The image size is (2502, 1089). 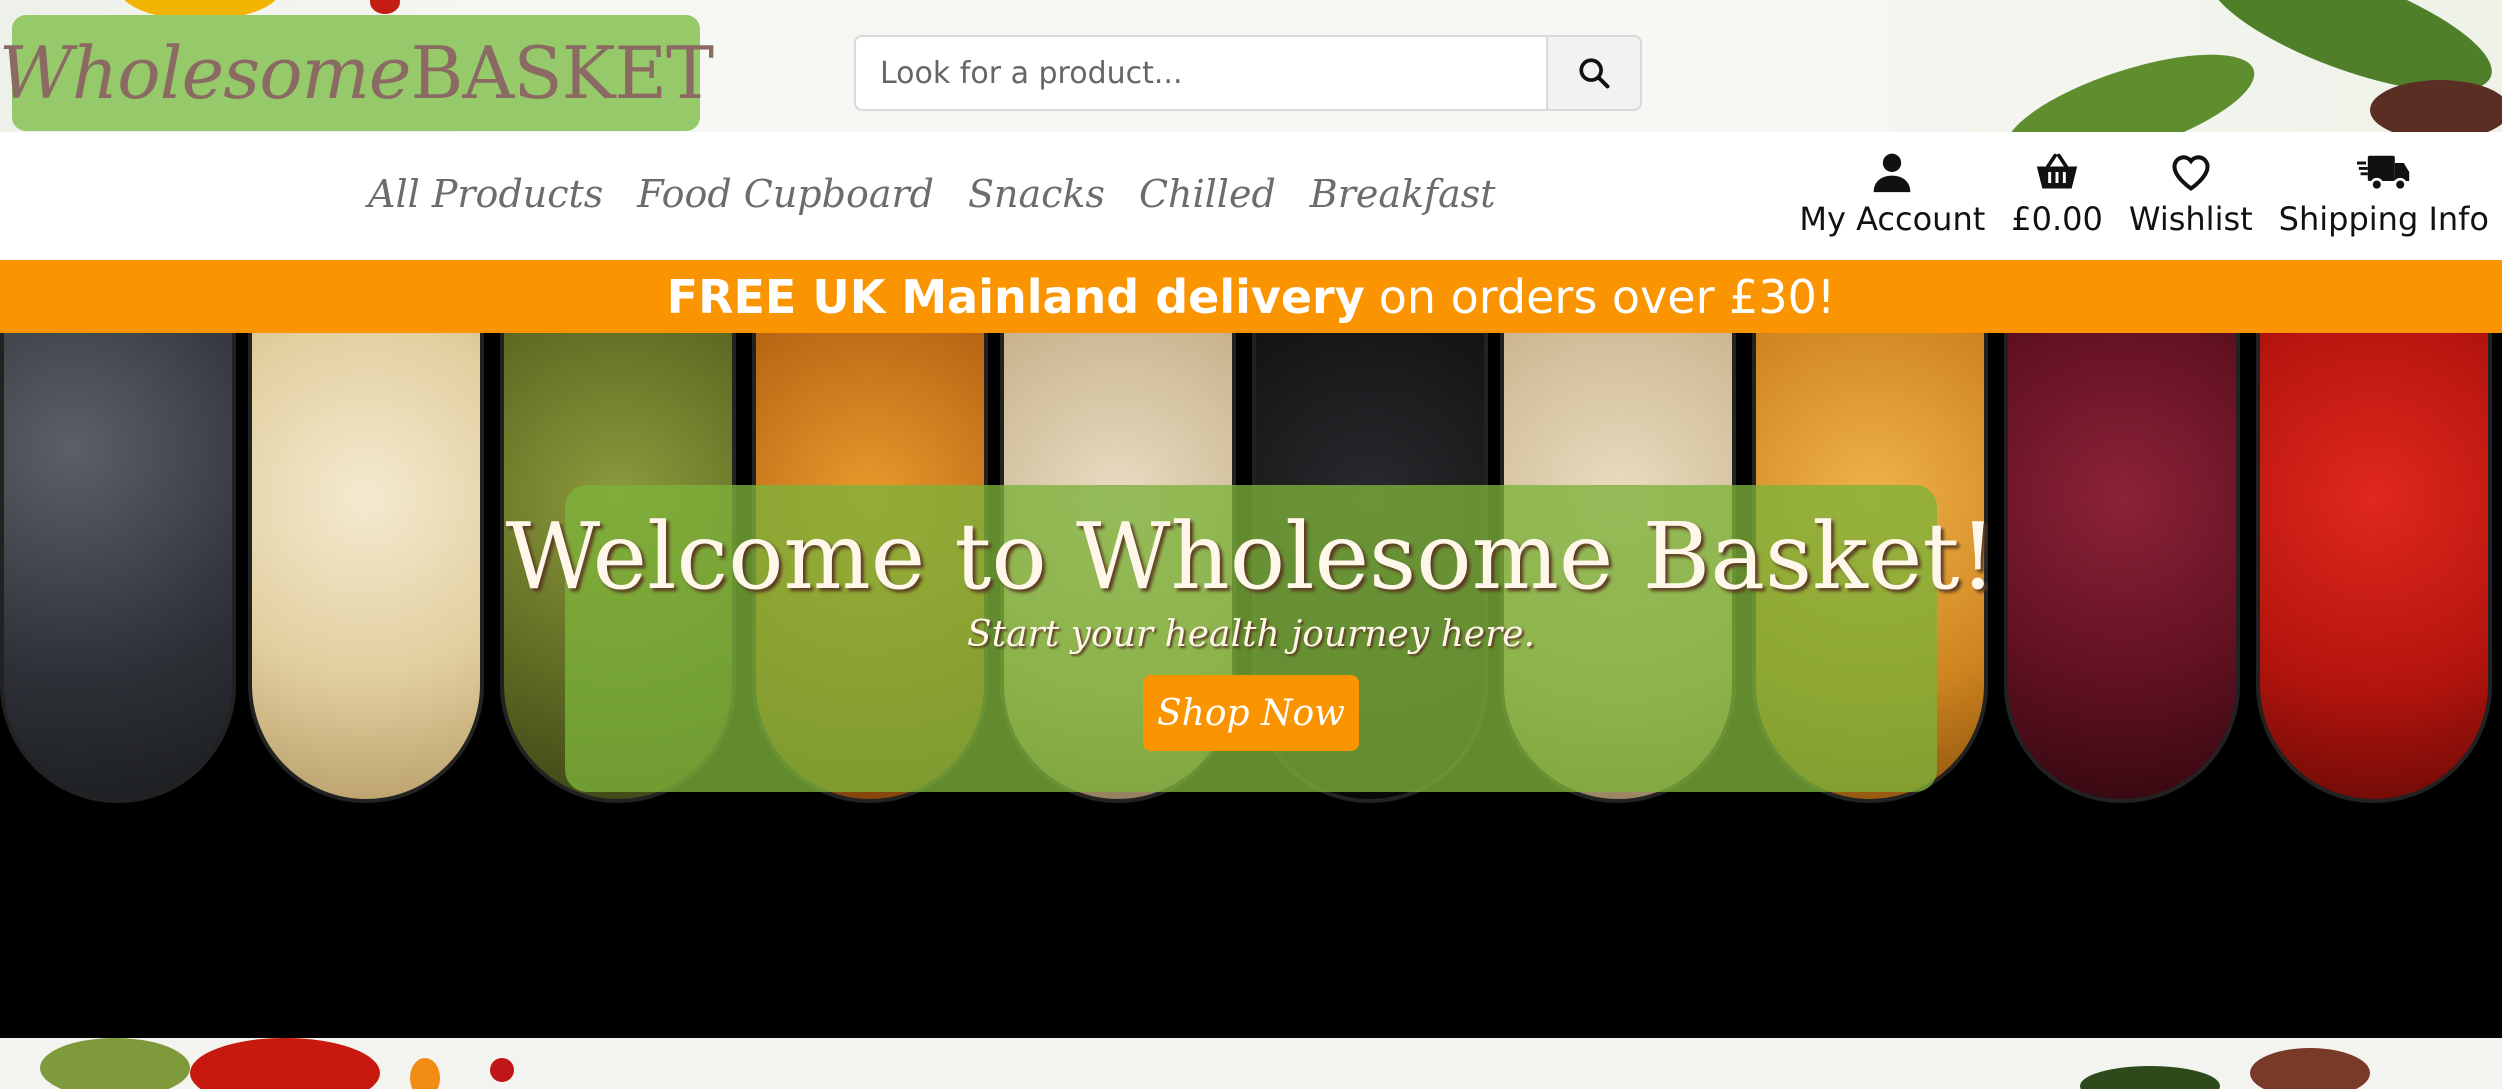 What do you see at coordinates (2383, 219) in the screenshot?
I see `shipping-info-label: Shipping Info` at bounding box center [2383, 219].